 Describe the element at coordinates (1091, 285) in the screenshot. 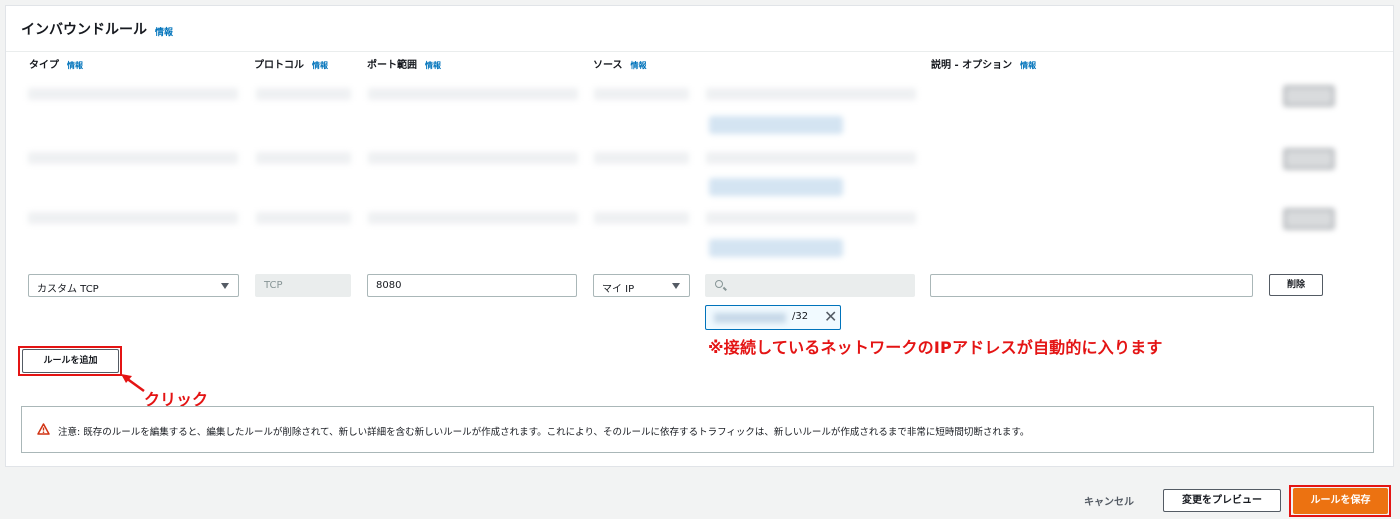

I see `description-input` at that location.